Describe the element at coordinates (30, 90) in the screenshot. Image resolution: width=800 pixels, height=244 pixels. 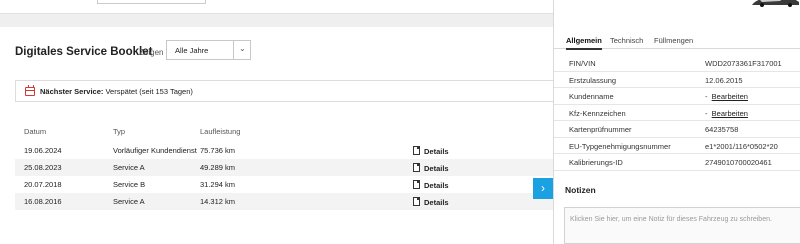
I see `calendar-icon` at that location.